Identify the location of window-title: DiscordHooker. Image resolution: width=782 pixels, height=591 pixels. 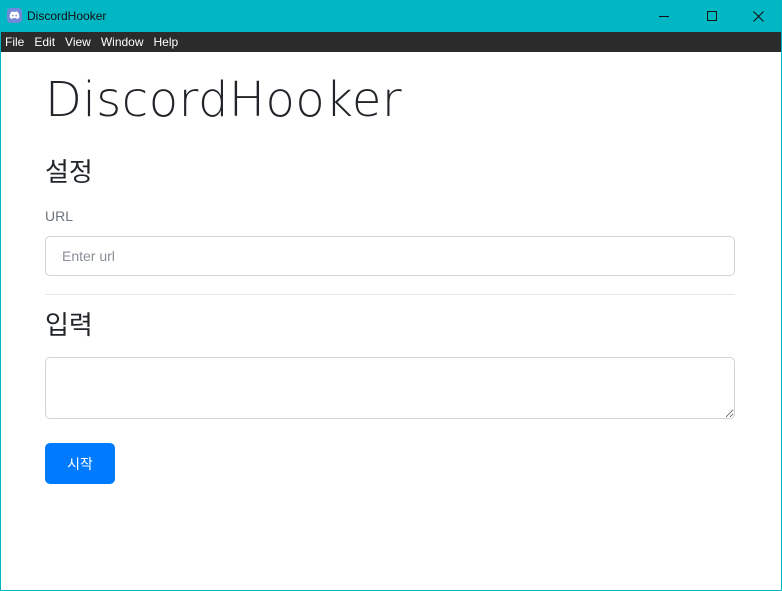
(67, 16).